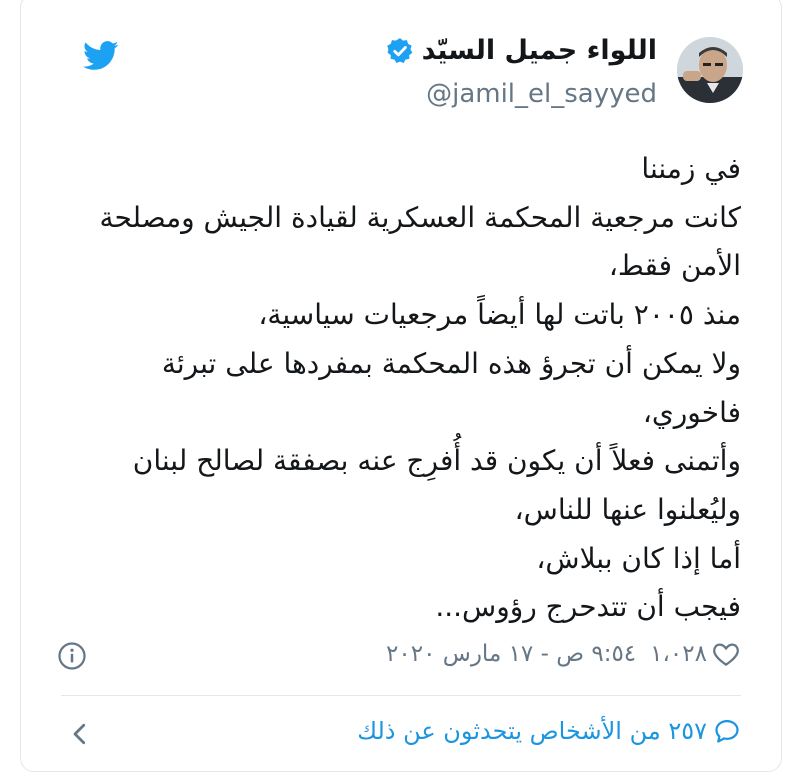 Image resolution: width=800 pixels, height=774 pixels. Describe the element at coordinates (727, 731) in the screenshot. I see `speech-bubble-icon` at that location.